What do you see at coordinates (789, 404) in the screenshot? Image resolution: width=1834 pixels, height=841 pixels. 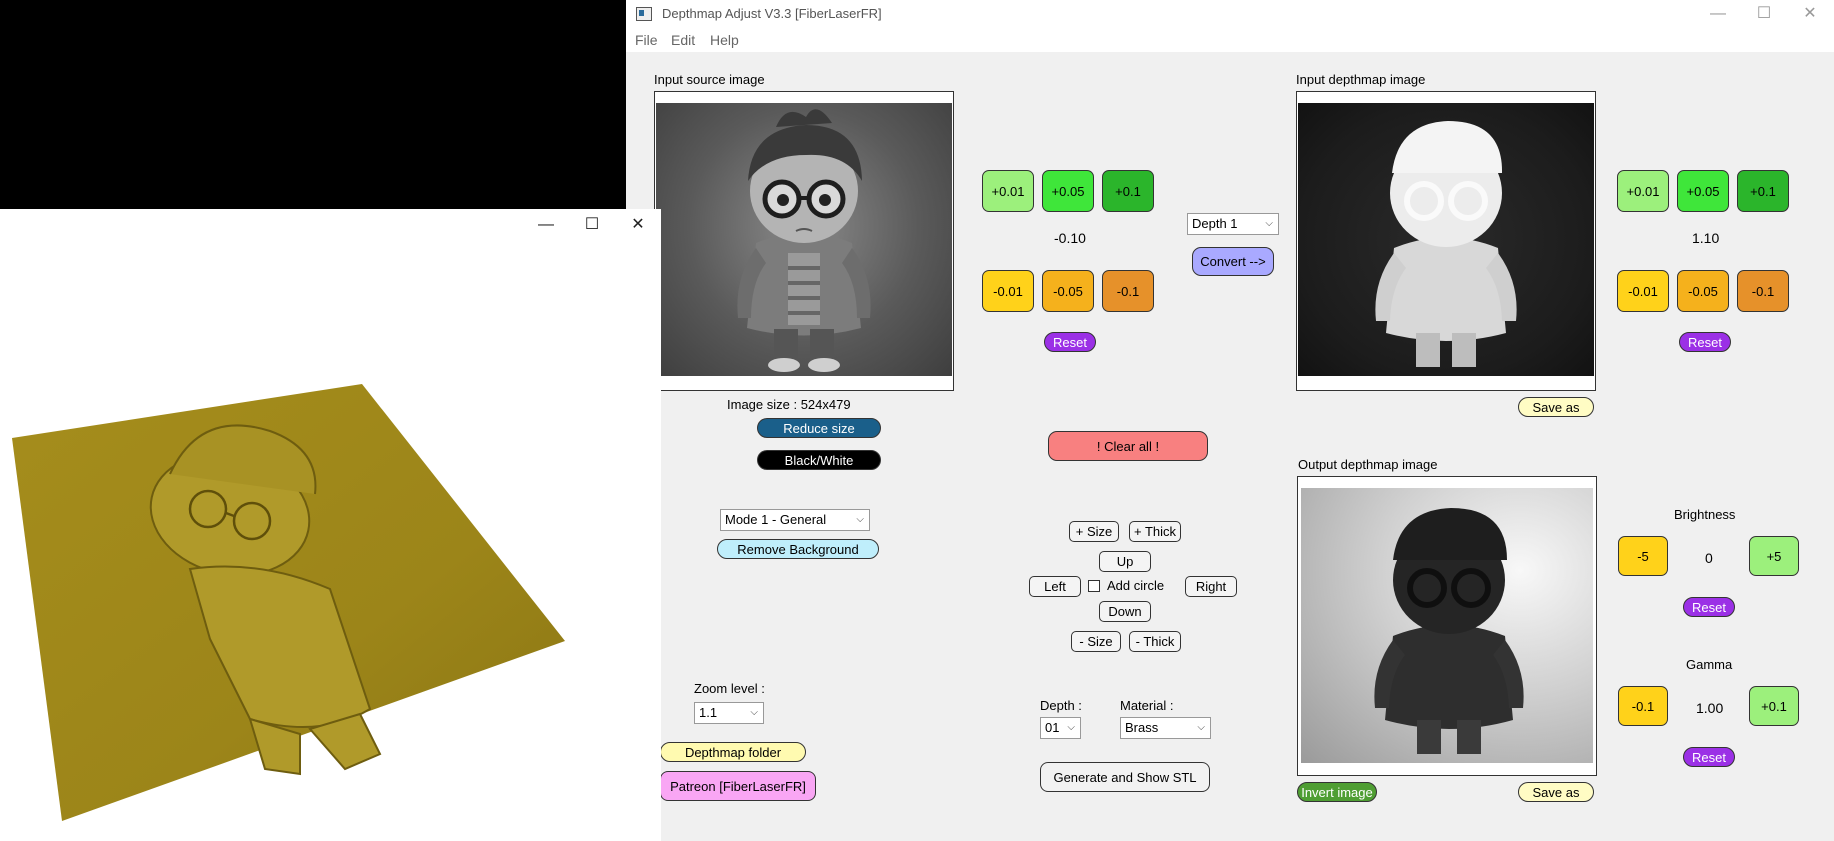 I see `image-size-text: Image size : 524x479` at bounding box center [789, 404].